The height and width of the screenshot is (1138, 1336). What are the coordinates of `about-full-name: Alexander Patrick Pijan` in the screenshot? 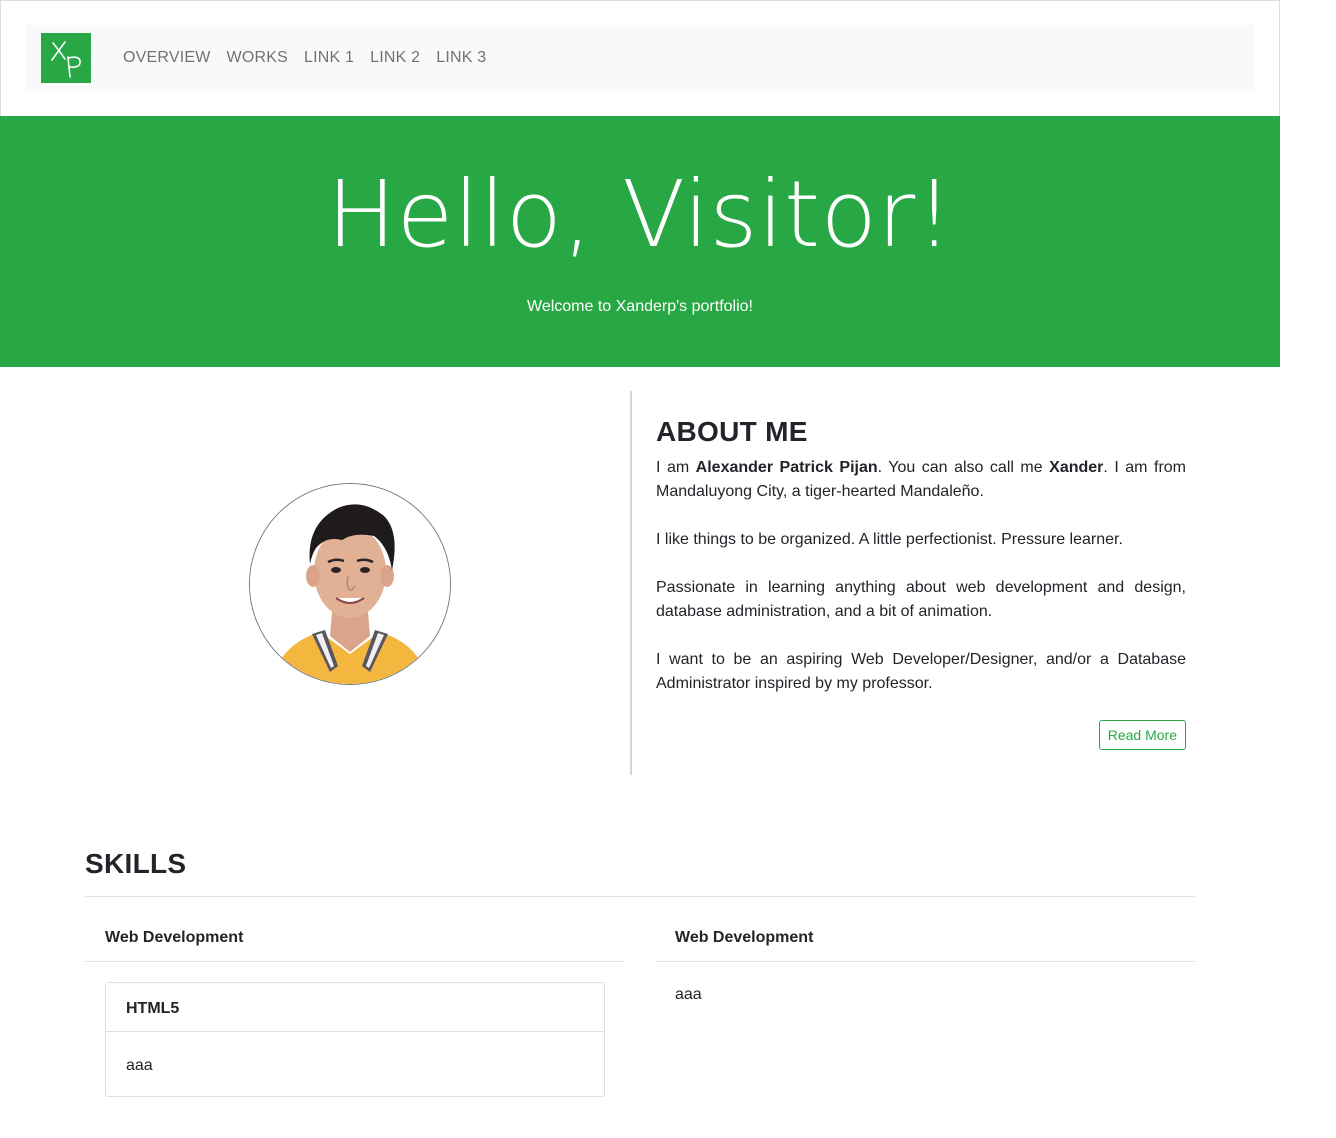 It's located at (786, 467).